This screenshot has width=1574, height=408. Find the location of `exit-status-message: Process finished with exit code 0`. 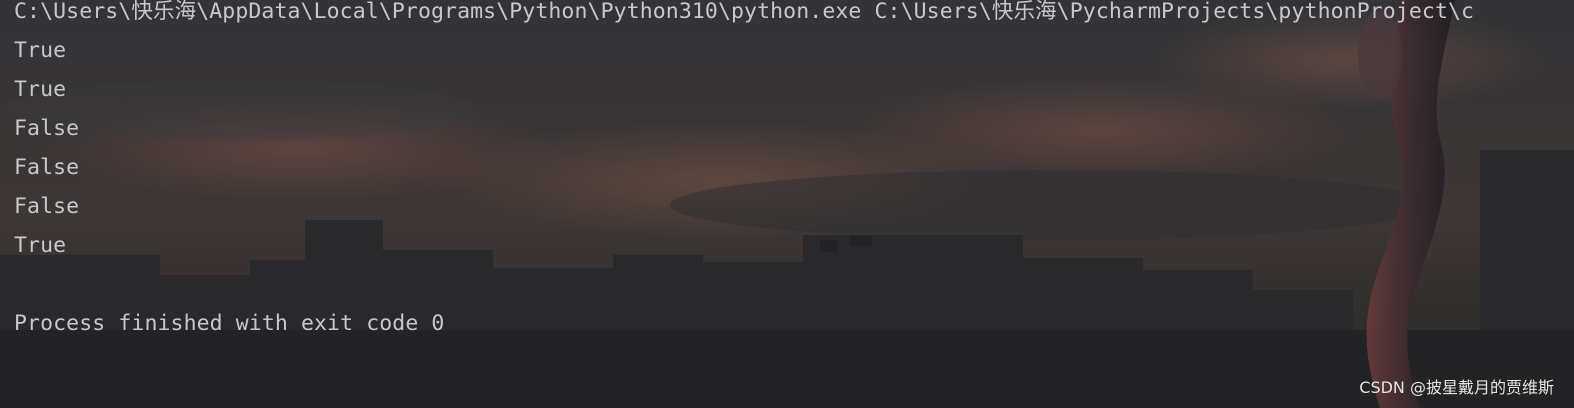

exit-status-message: Process finished with exit code 0 is located at coordinates (229, 323).